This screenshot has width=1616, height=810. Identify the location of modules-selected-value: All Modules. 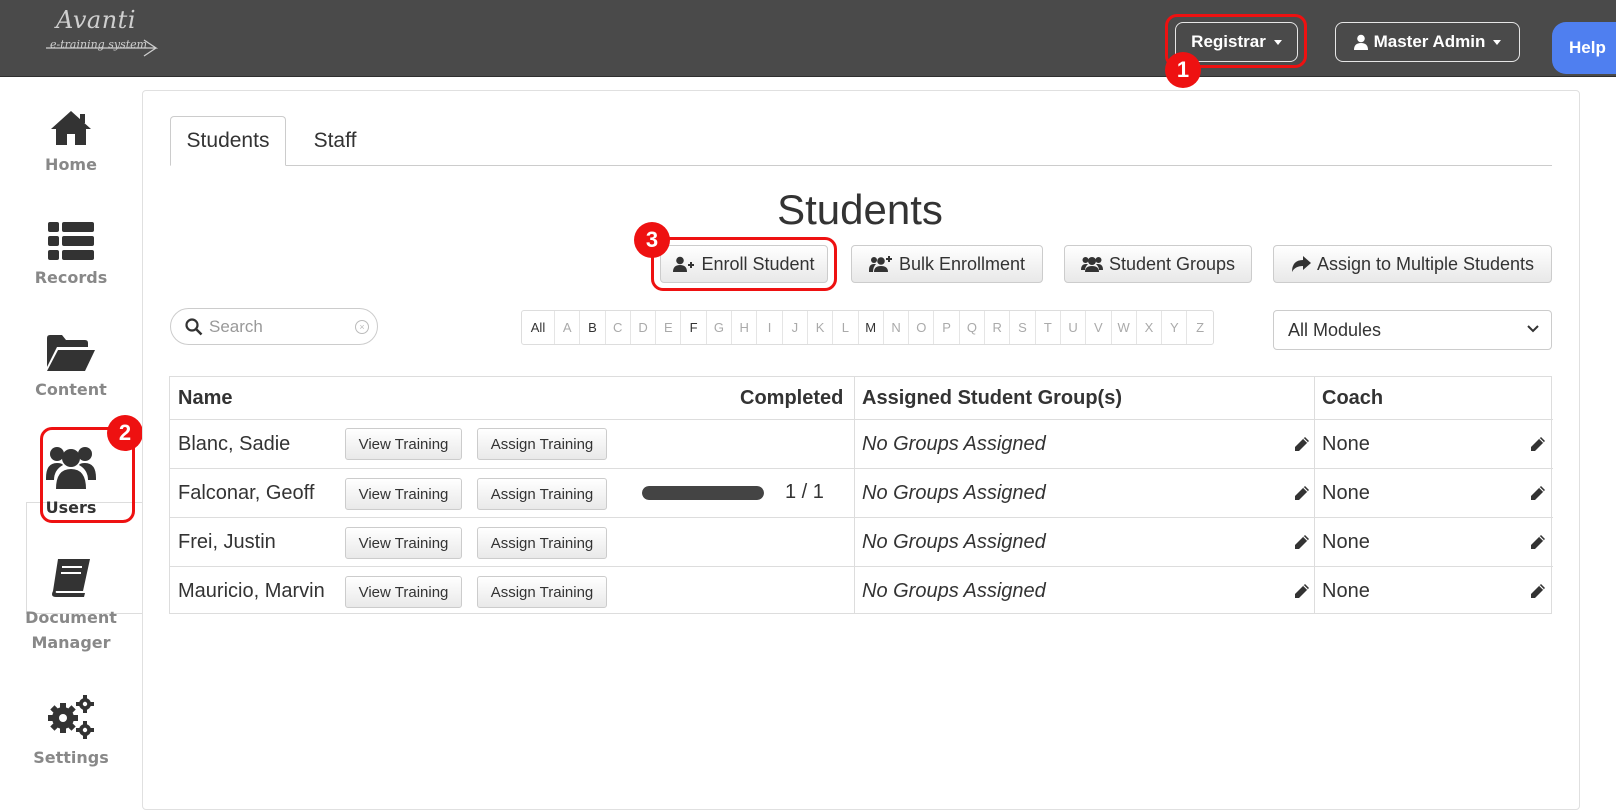
(1335, 329).